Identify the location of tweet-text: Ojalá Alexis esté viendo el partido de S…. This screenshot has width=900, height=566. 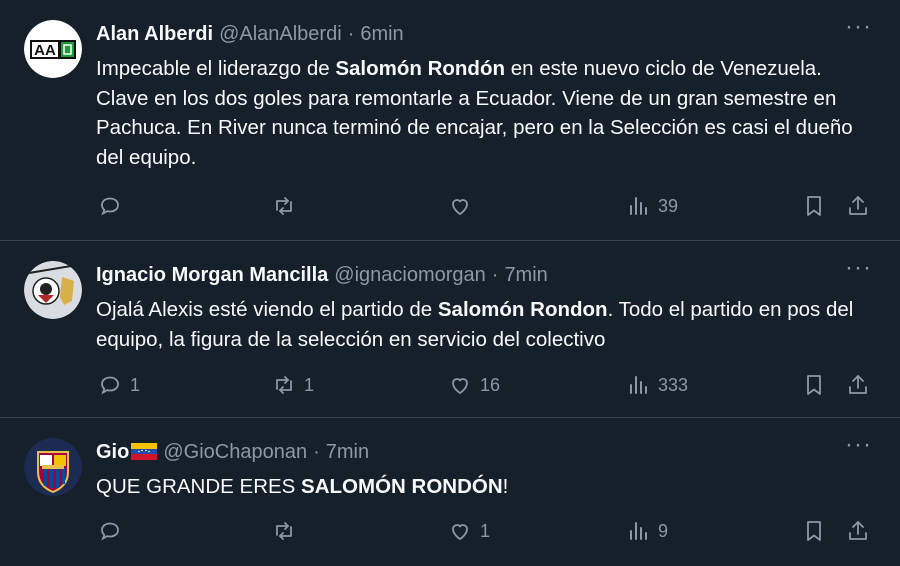
(486, 324).